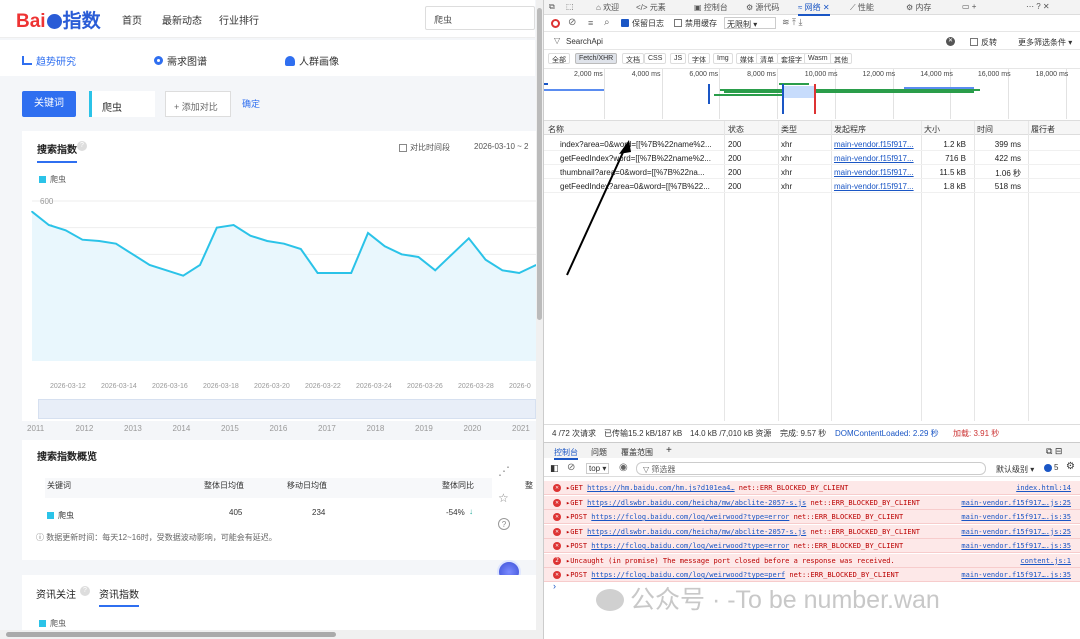 The width and height of the screenshot is (1080, 639). What do you see at coordinates (58, 19) in the screenshot?
I see `baidu-index-logo: Bai 指数` at bounding box center [58, 19].